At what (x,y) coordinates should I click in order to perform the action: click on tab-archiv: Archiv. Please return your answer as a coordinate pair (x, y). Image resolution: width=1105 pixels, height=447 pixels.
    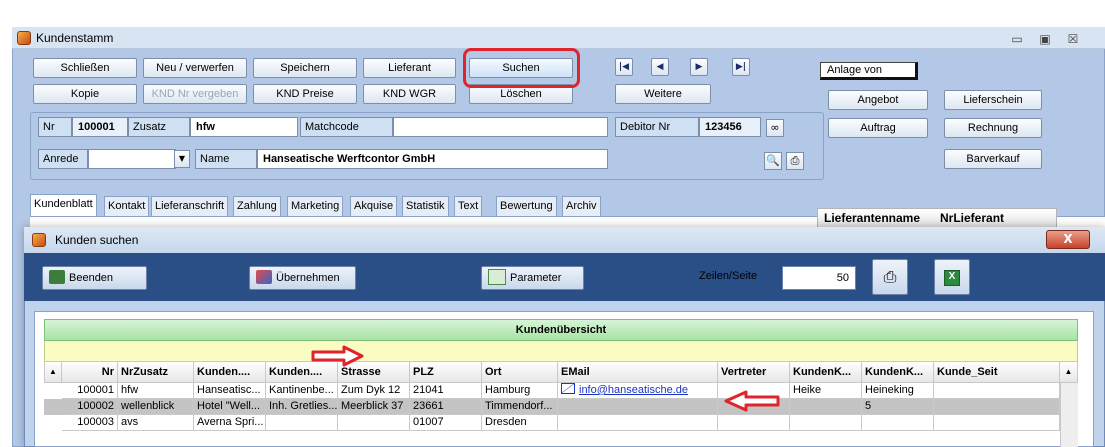
    Looking at the image, I should click on (581, 206).